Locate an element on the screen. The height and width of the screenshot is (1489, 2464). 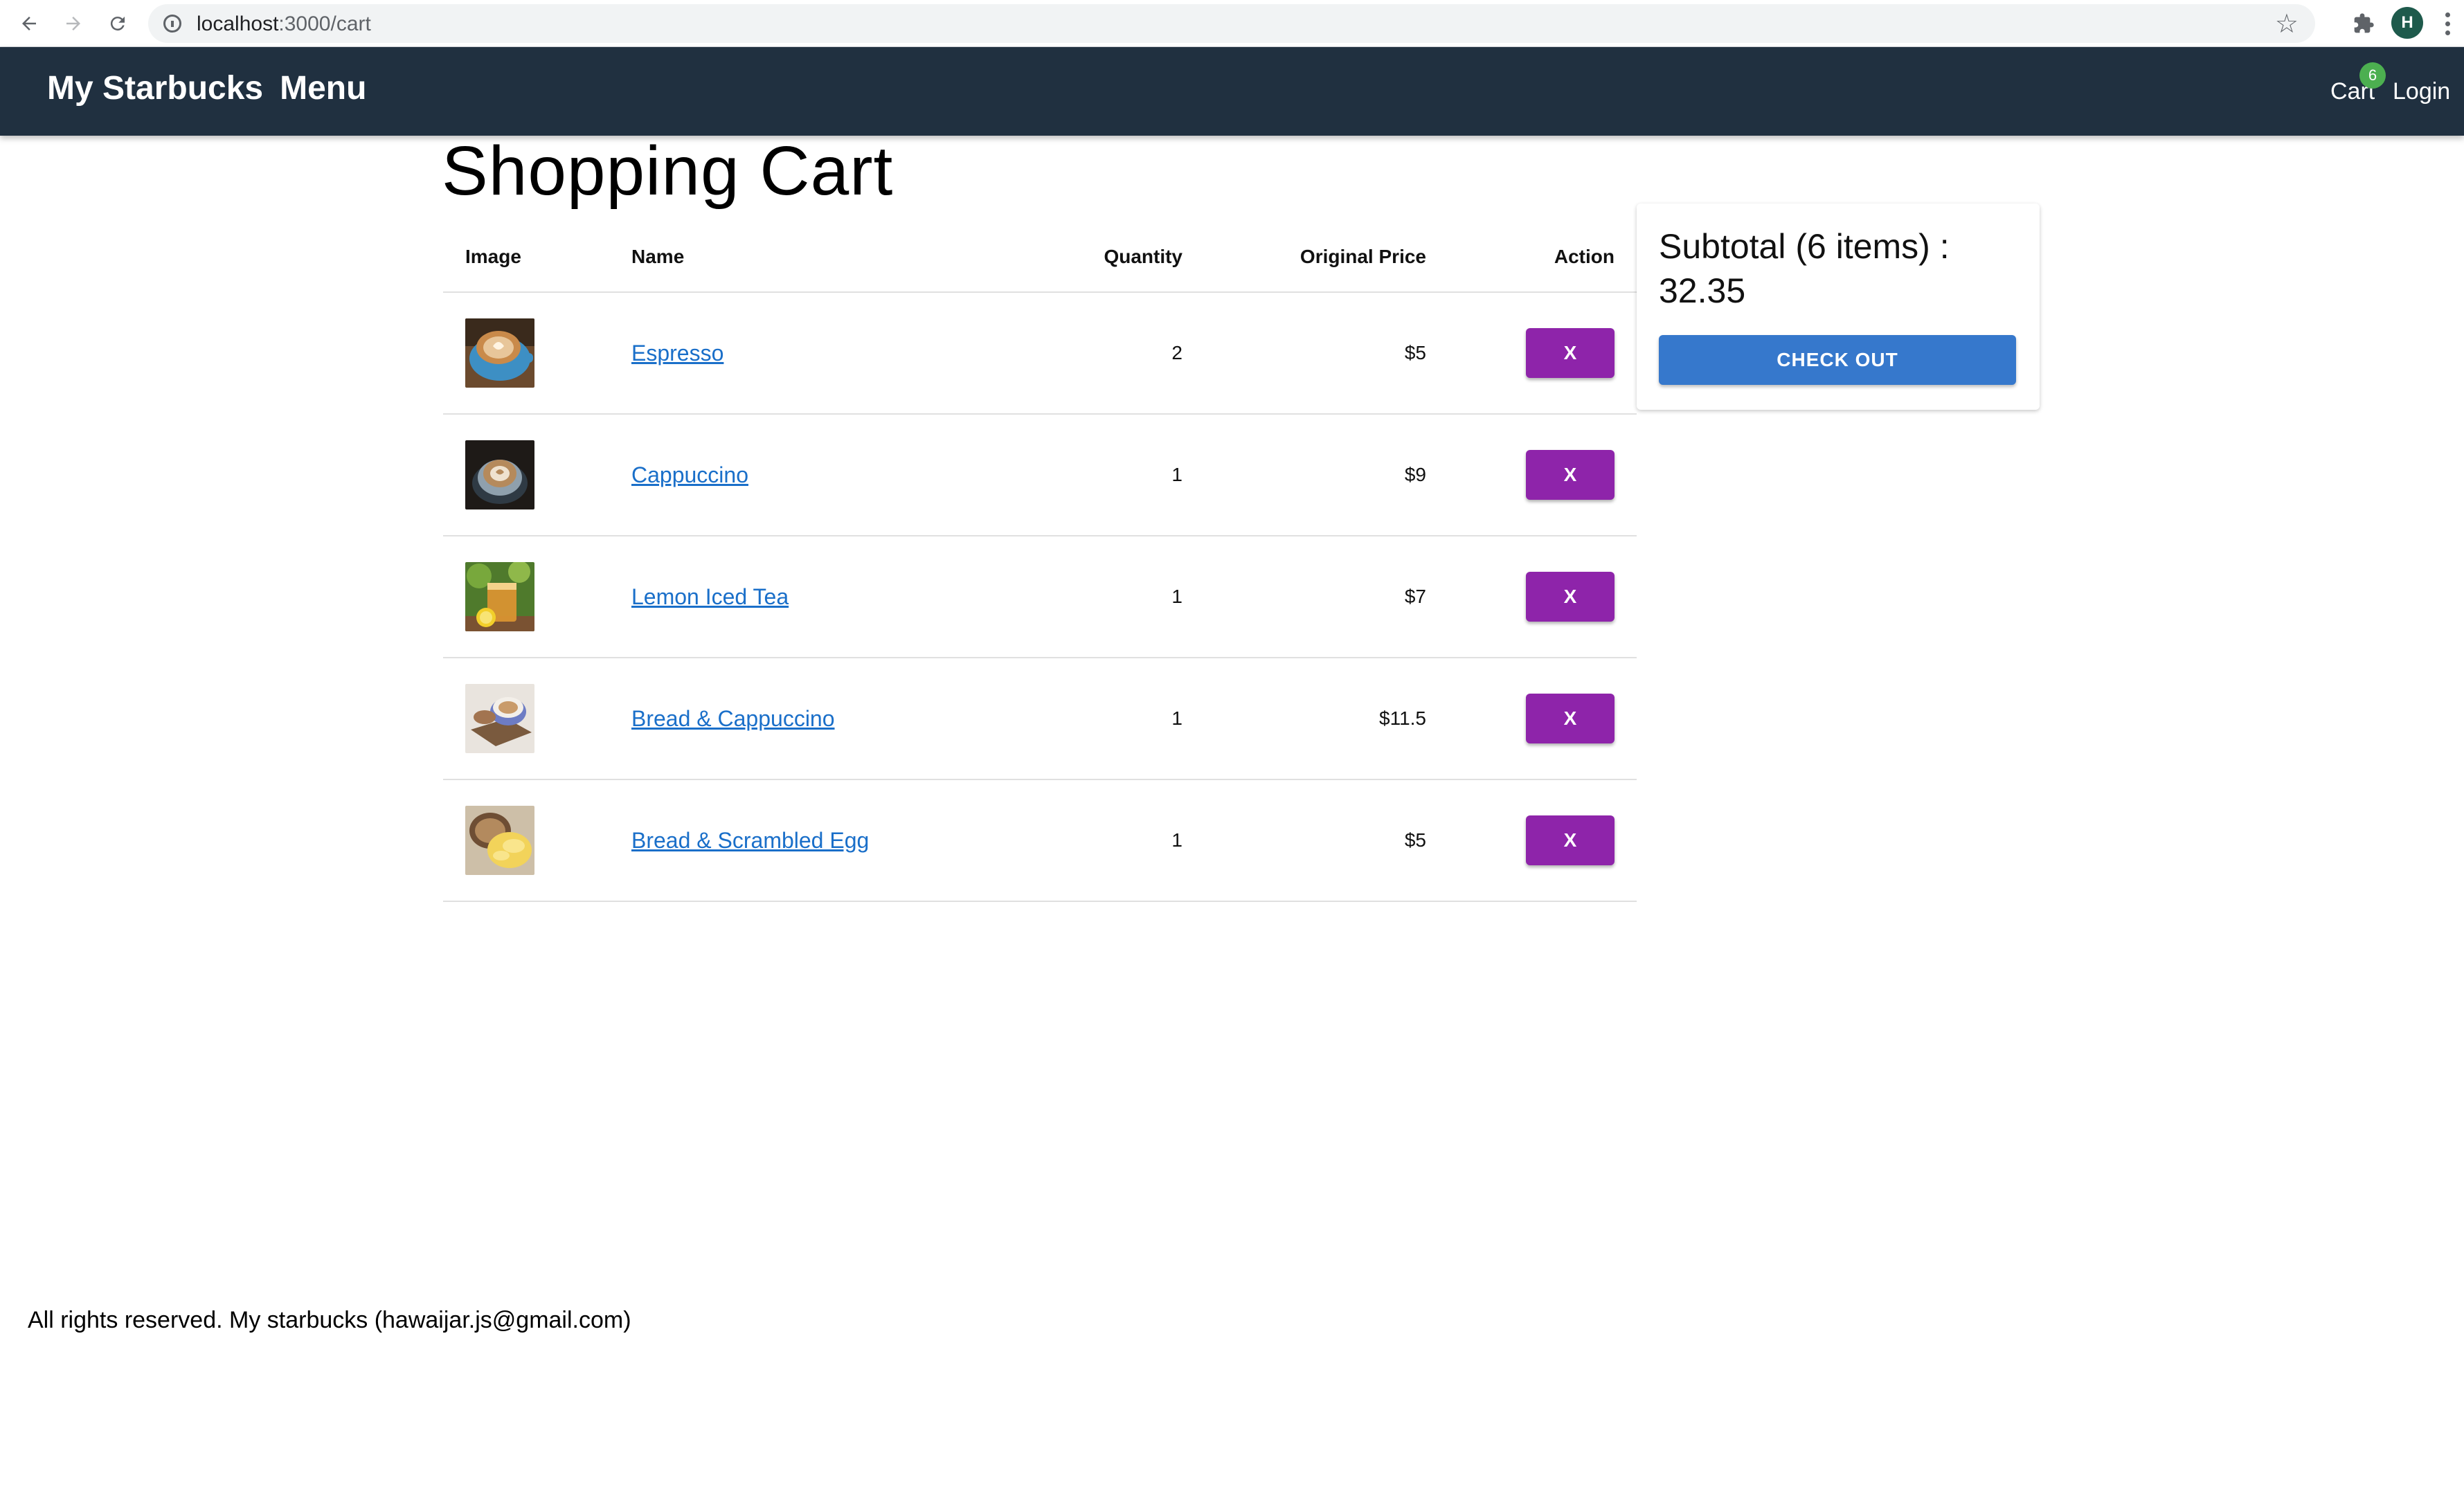
product-link: Bread & Cappuccino is located at coordinates (733, 718).